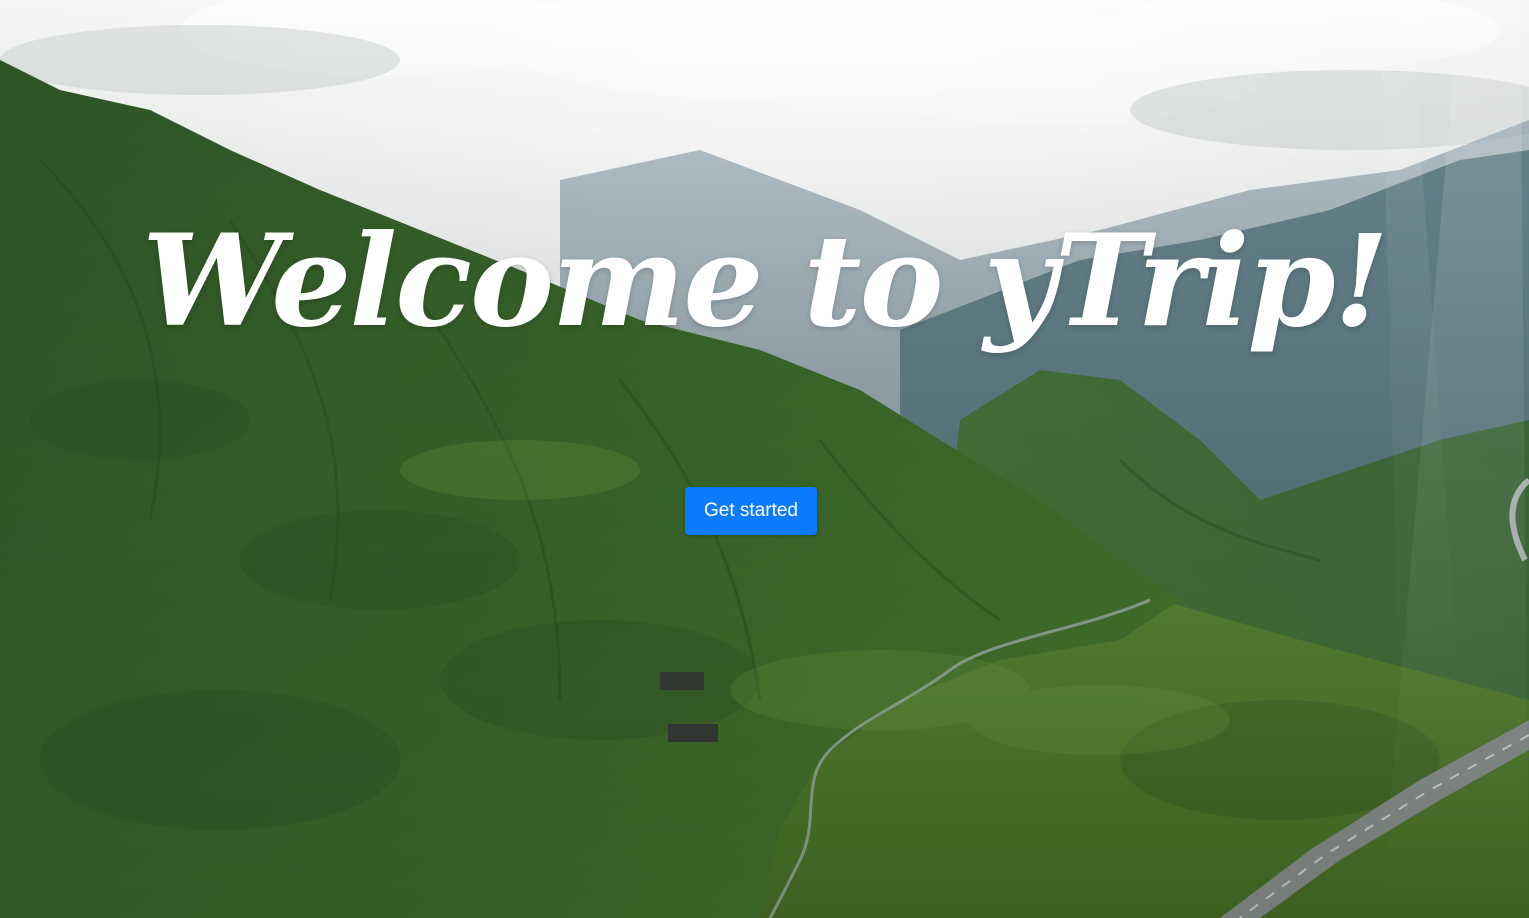 This screenshot has width=1529, height=918. Describe the element at coordinates (765, 281) in the screenshot. I see `page-title: Welcome to yTrip!` at that location.